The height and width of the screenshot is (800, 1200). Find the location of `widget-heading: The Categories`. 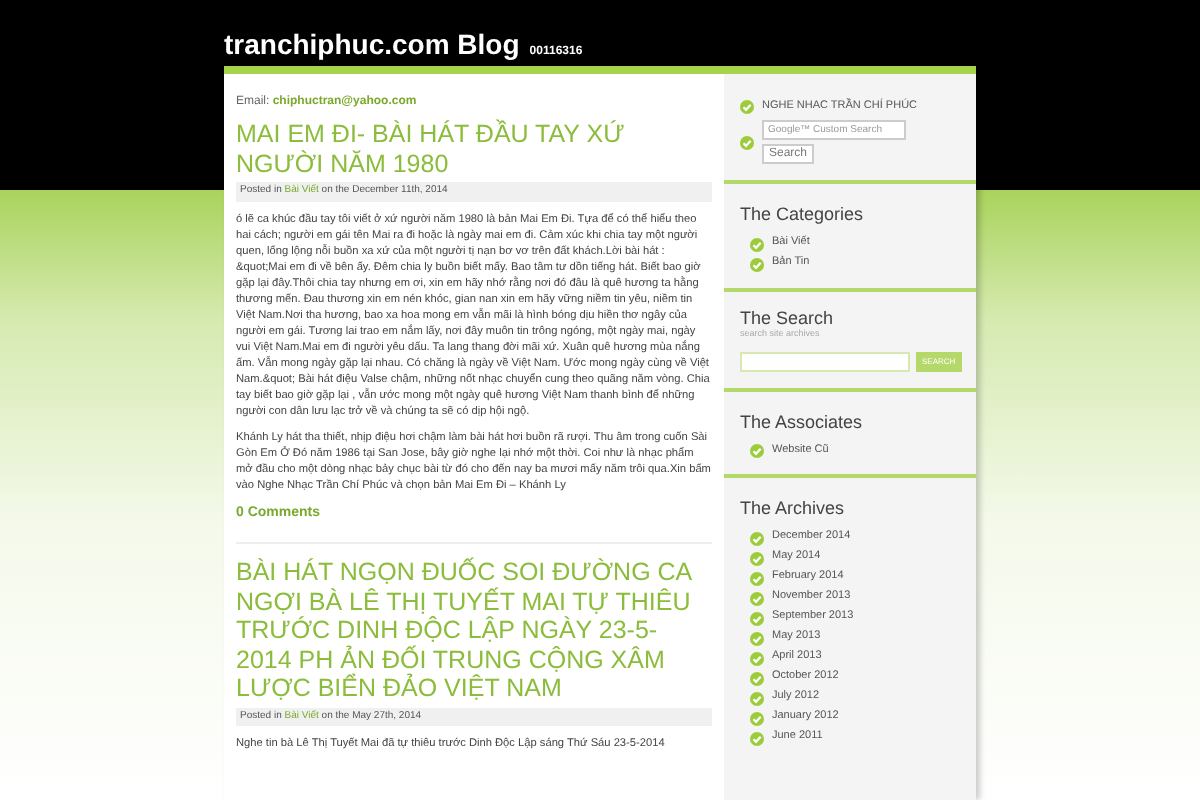

widget-heading: The Categories is located at coordinates (803, 214).